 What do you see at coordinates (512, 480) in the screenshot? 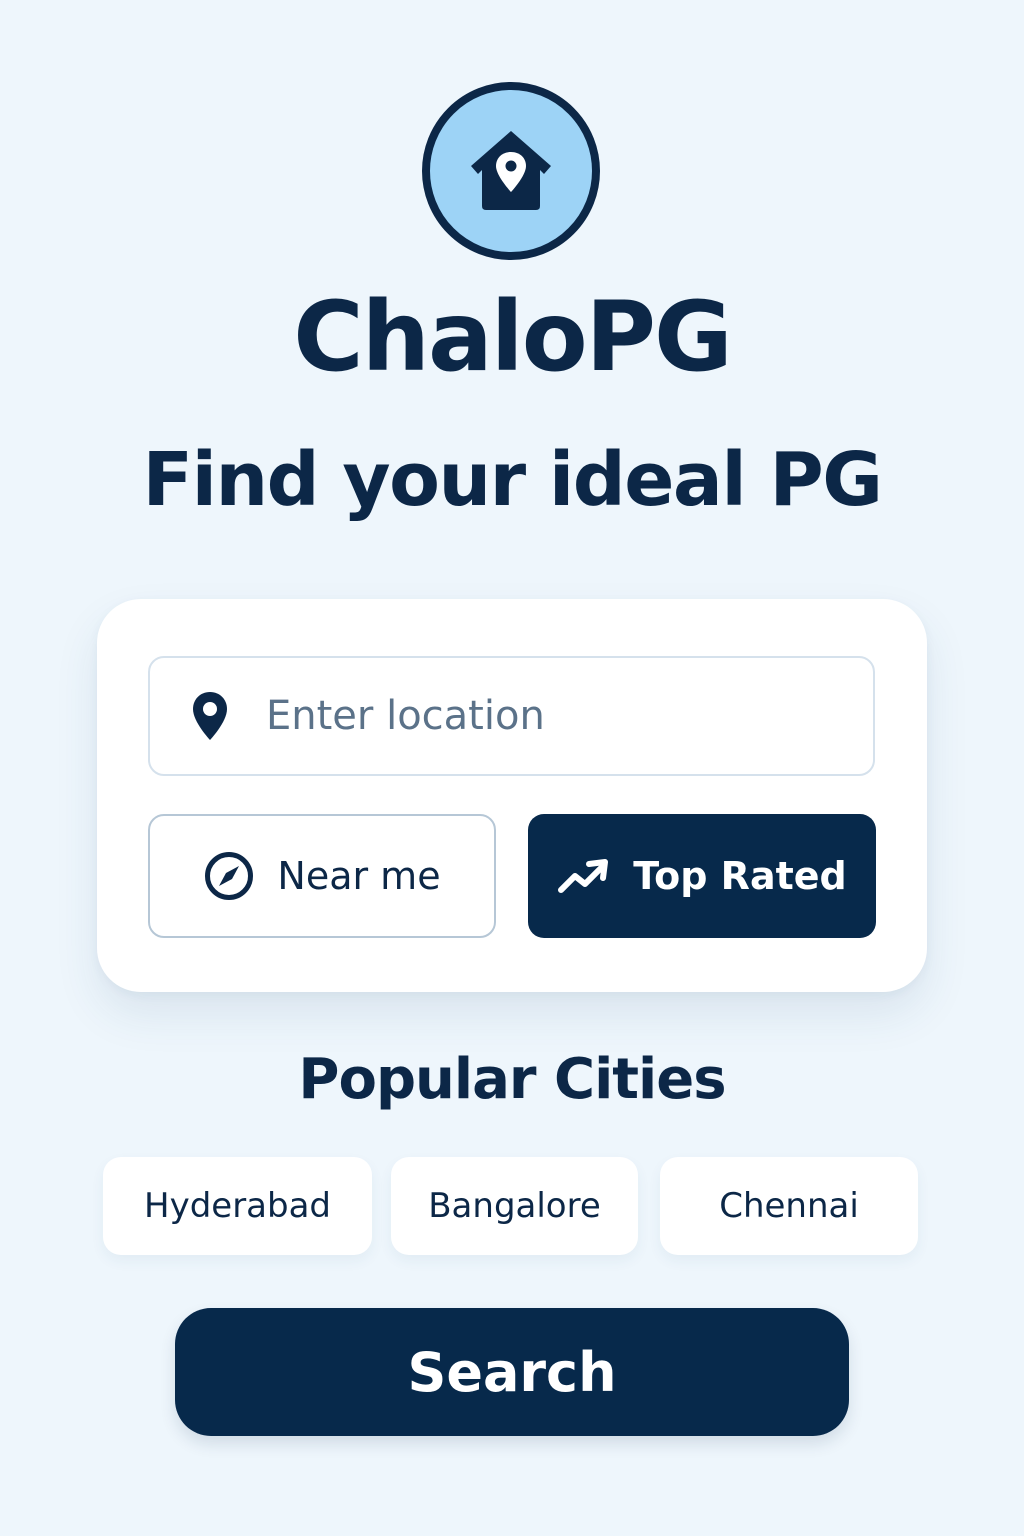
I see `page-headline: Find your ideal PG` at bounding box center [512, 480].